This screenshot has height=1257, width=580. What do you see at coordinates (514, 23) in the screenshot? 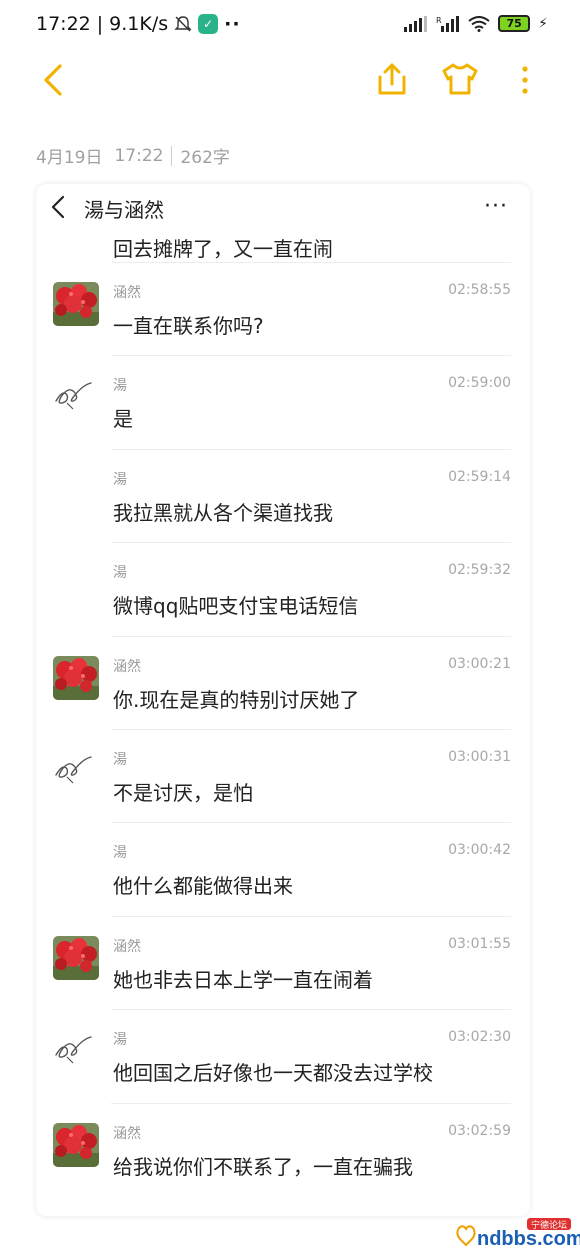
I see `battery-indicator: 75` at bounding box center [514, 23].